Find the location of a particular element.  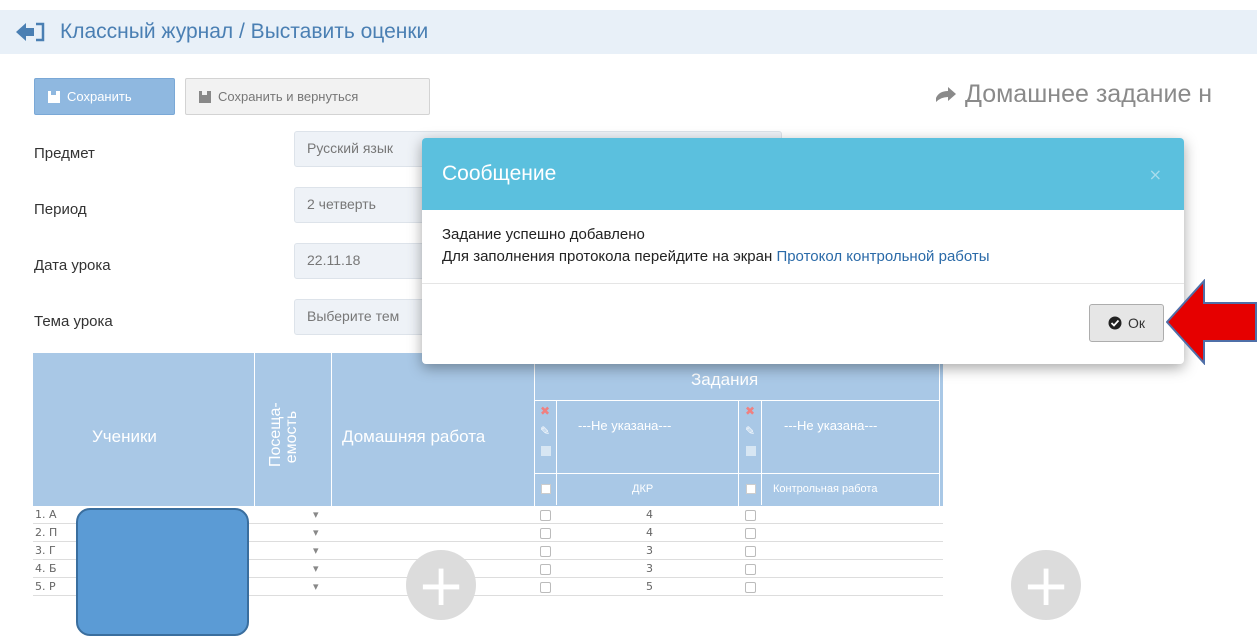

task2-type: Контрольная работа is located at coordinates (825, 489).